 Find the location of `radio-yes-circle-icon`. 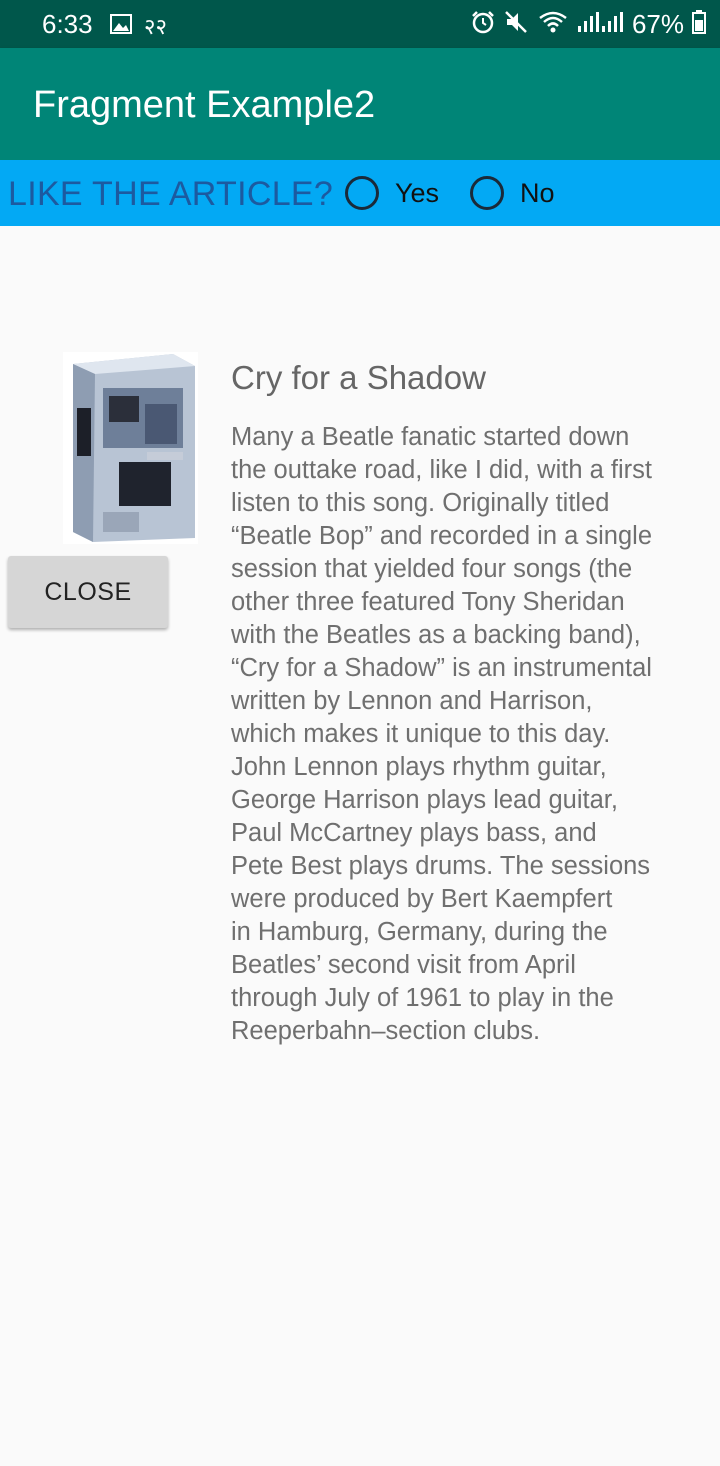

radio-yes-circle-icon is located at coordinates (362, 193).